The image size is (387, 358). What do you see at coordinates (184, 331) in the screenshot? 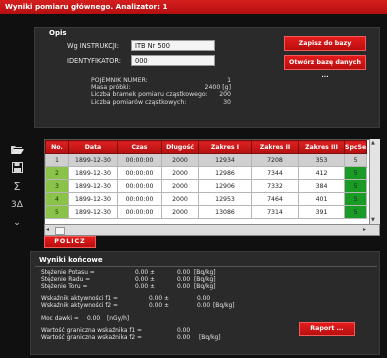
I see `limit-f1-value: 0.00` at bounding box center [184, 331].